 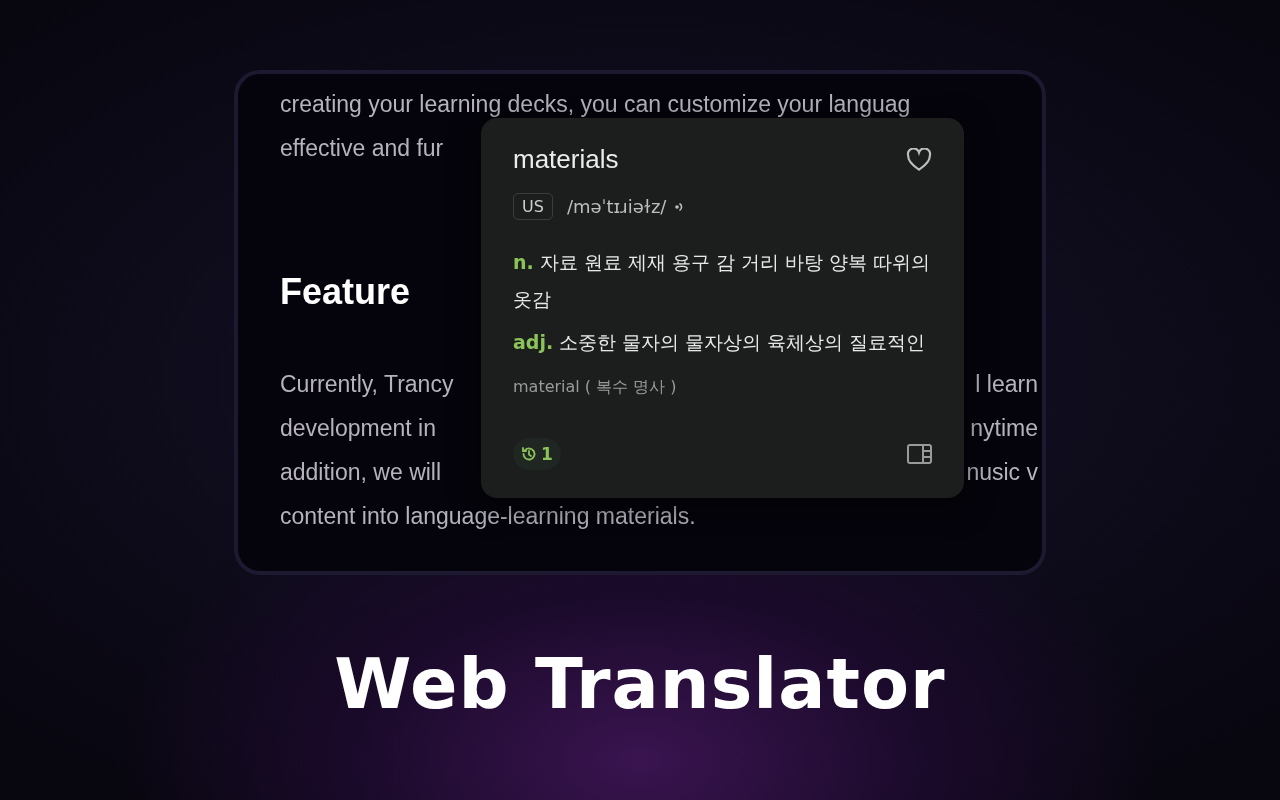 I want to click on paragraph-text: development in, so click(x=358, y=428).